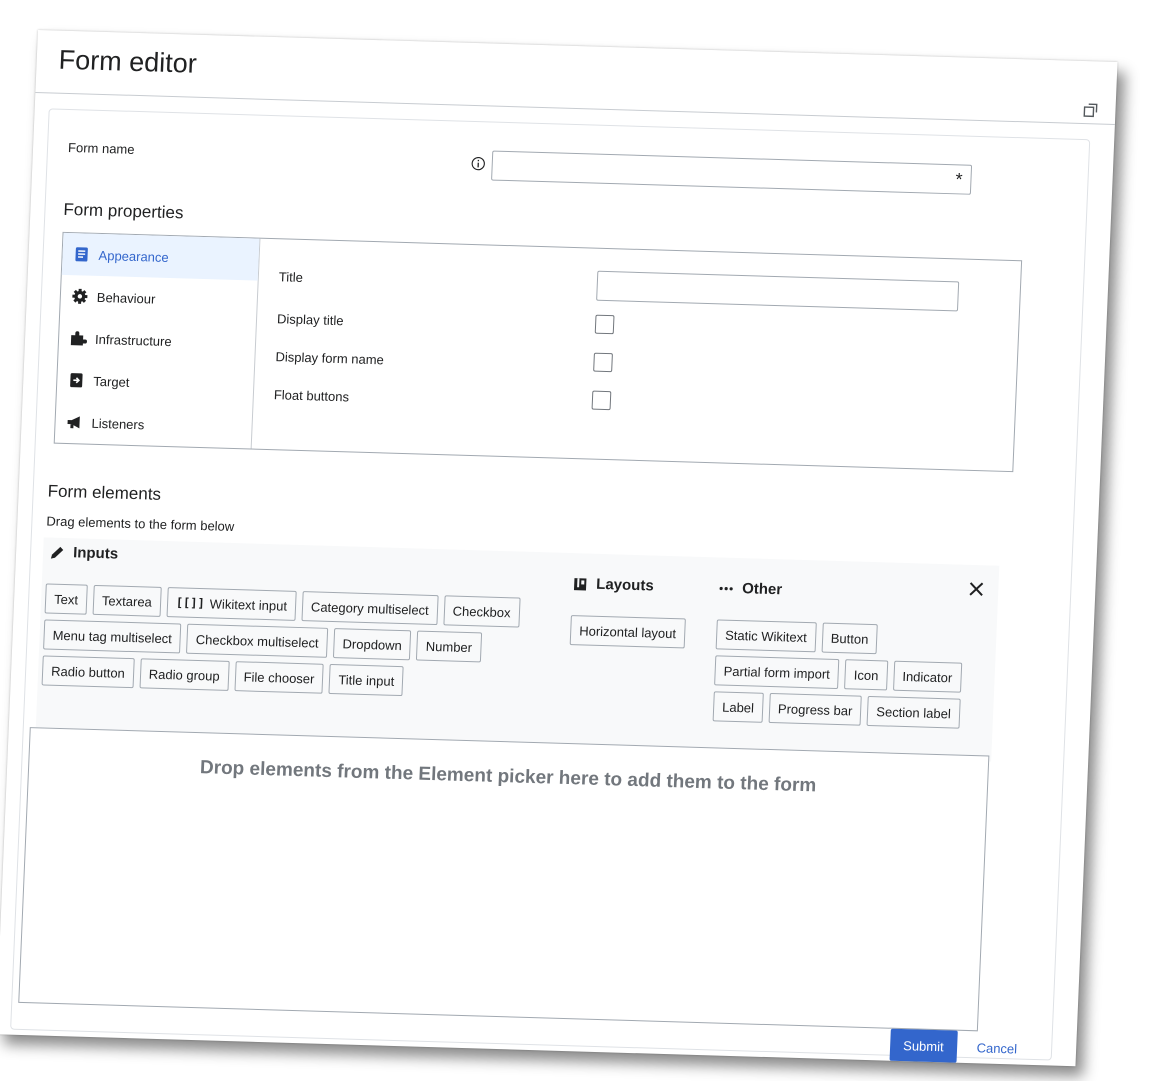 The height and width of the screenshot is (1081, 1160). Describe the element at coordinates (248, 604) in the screenshot. I see `chip-label: Wikitext input` at that location.